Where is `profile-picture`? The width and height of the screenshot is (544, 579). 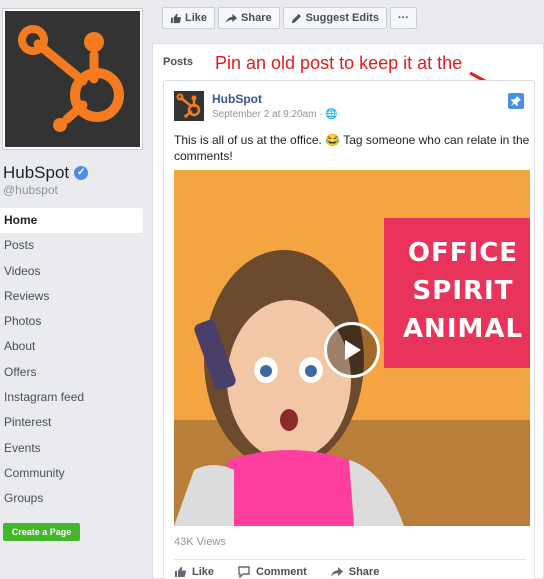 profile-picture is located at coordinates (72, 79).